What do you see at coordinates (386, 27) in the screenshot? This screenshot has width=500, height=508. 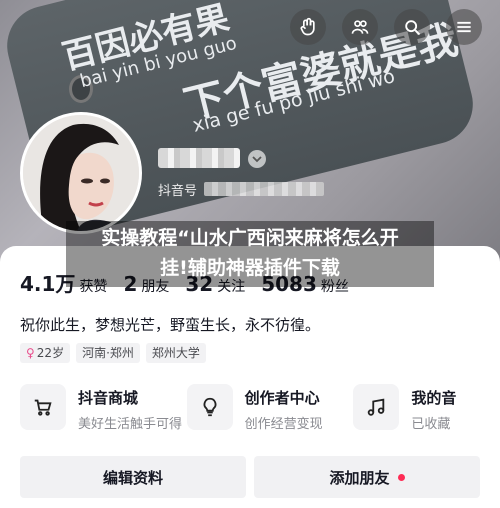 I see `top-toolbar` at bounding box center [386, 27].